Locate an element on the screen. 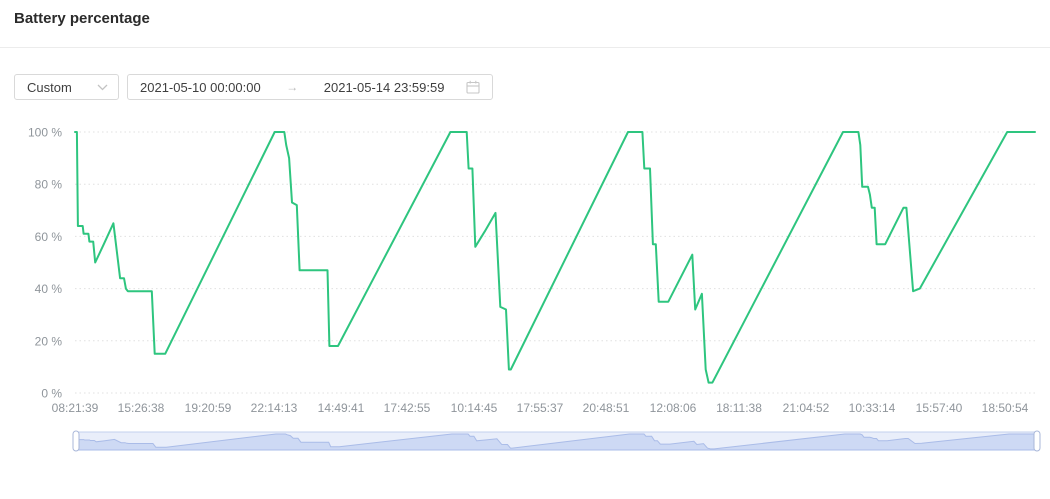 This screenshot has height=499, width=1050. y-axis-label: 40 % is located at coordinates (49, 289).